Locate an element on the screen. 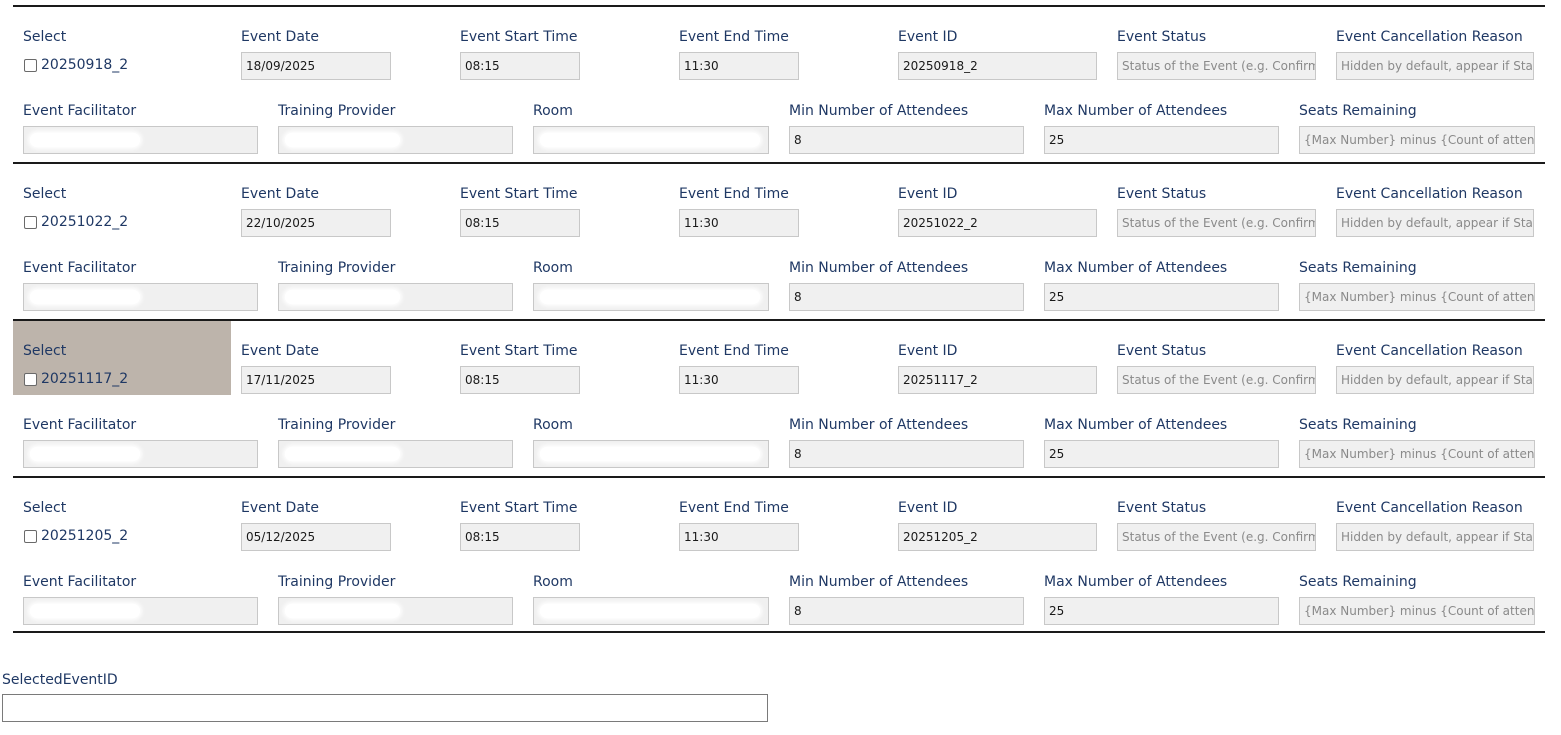  event-id-field: 20251117_2 is located at coordinates (997, 380).